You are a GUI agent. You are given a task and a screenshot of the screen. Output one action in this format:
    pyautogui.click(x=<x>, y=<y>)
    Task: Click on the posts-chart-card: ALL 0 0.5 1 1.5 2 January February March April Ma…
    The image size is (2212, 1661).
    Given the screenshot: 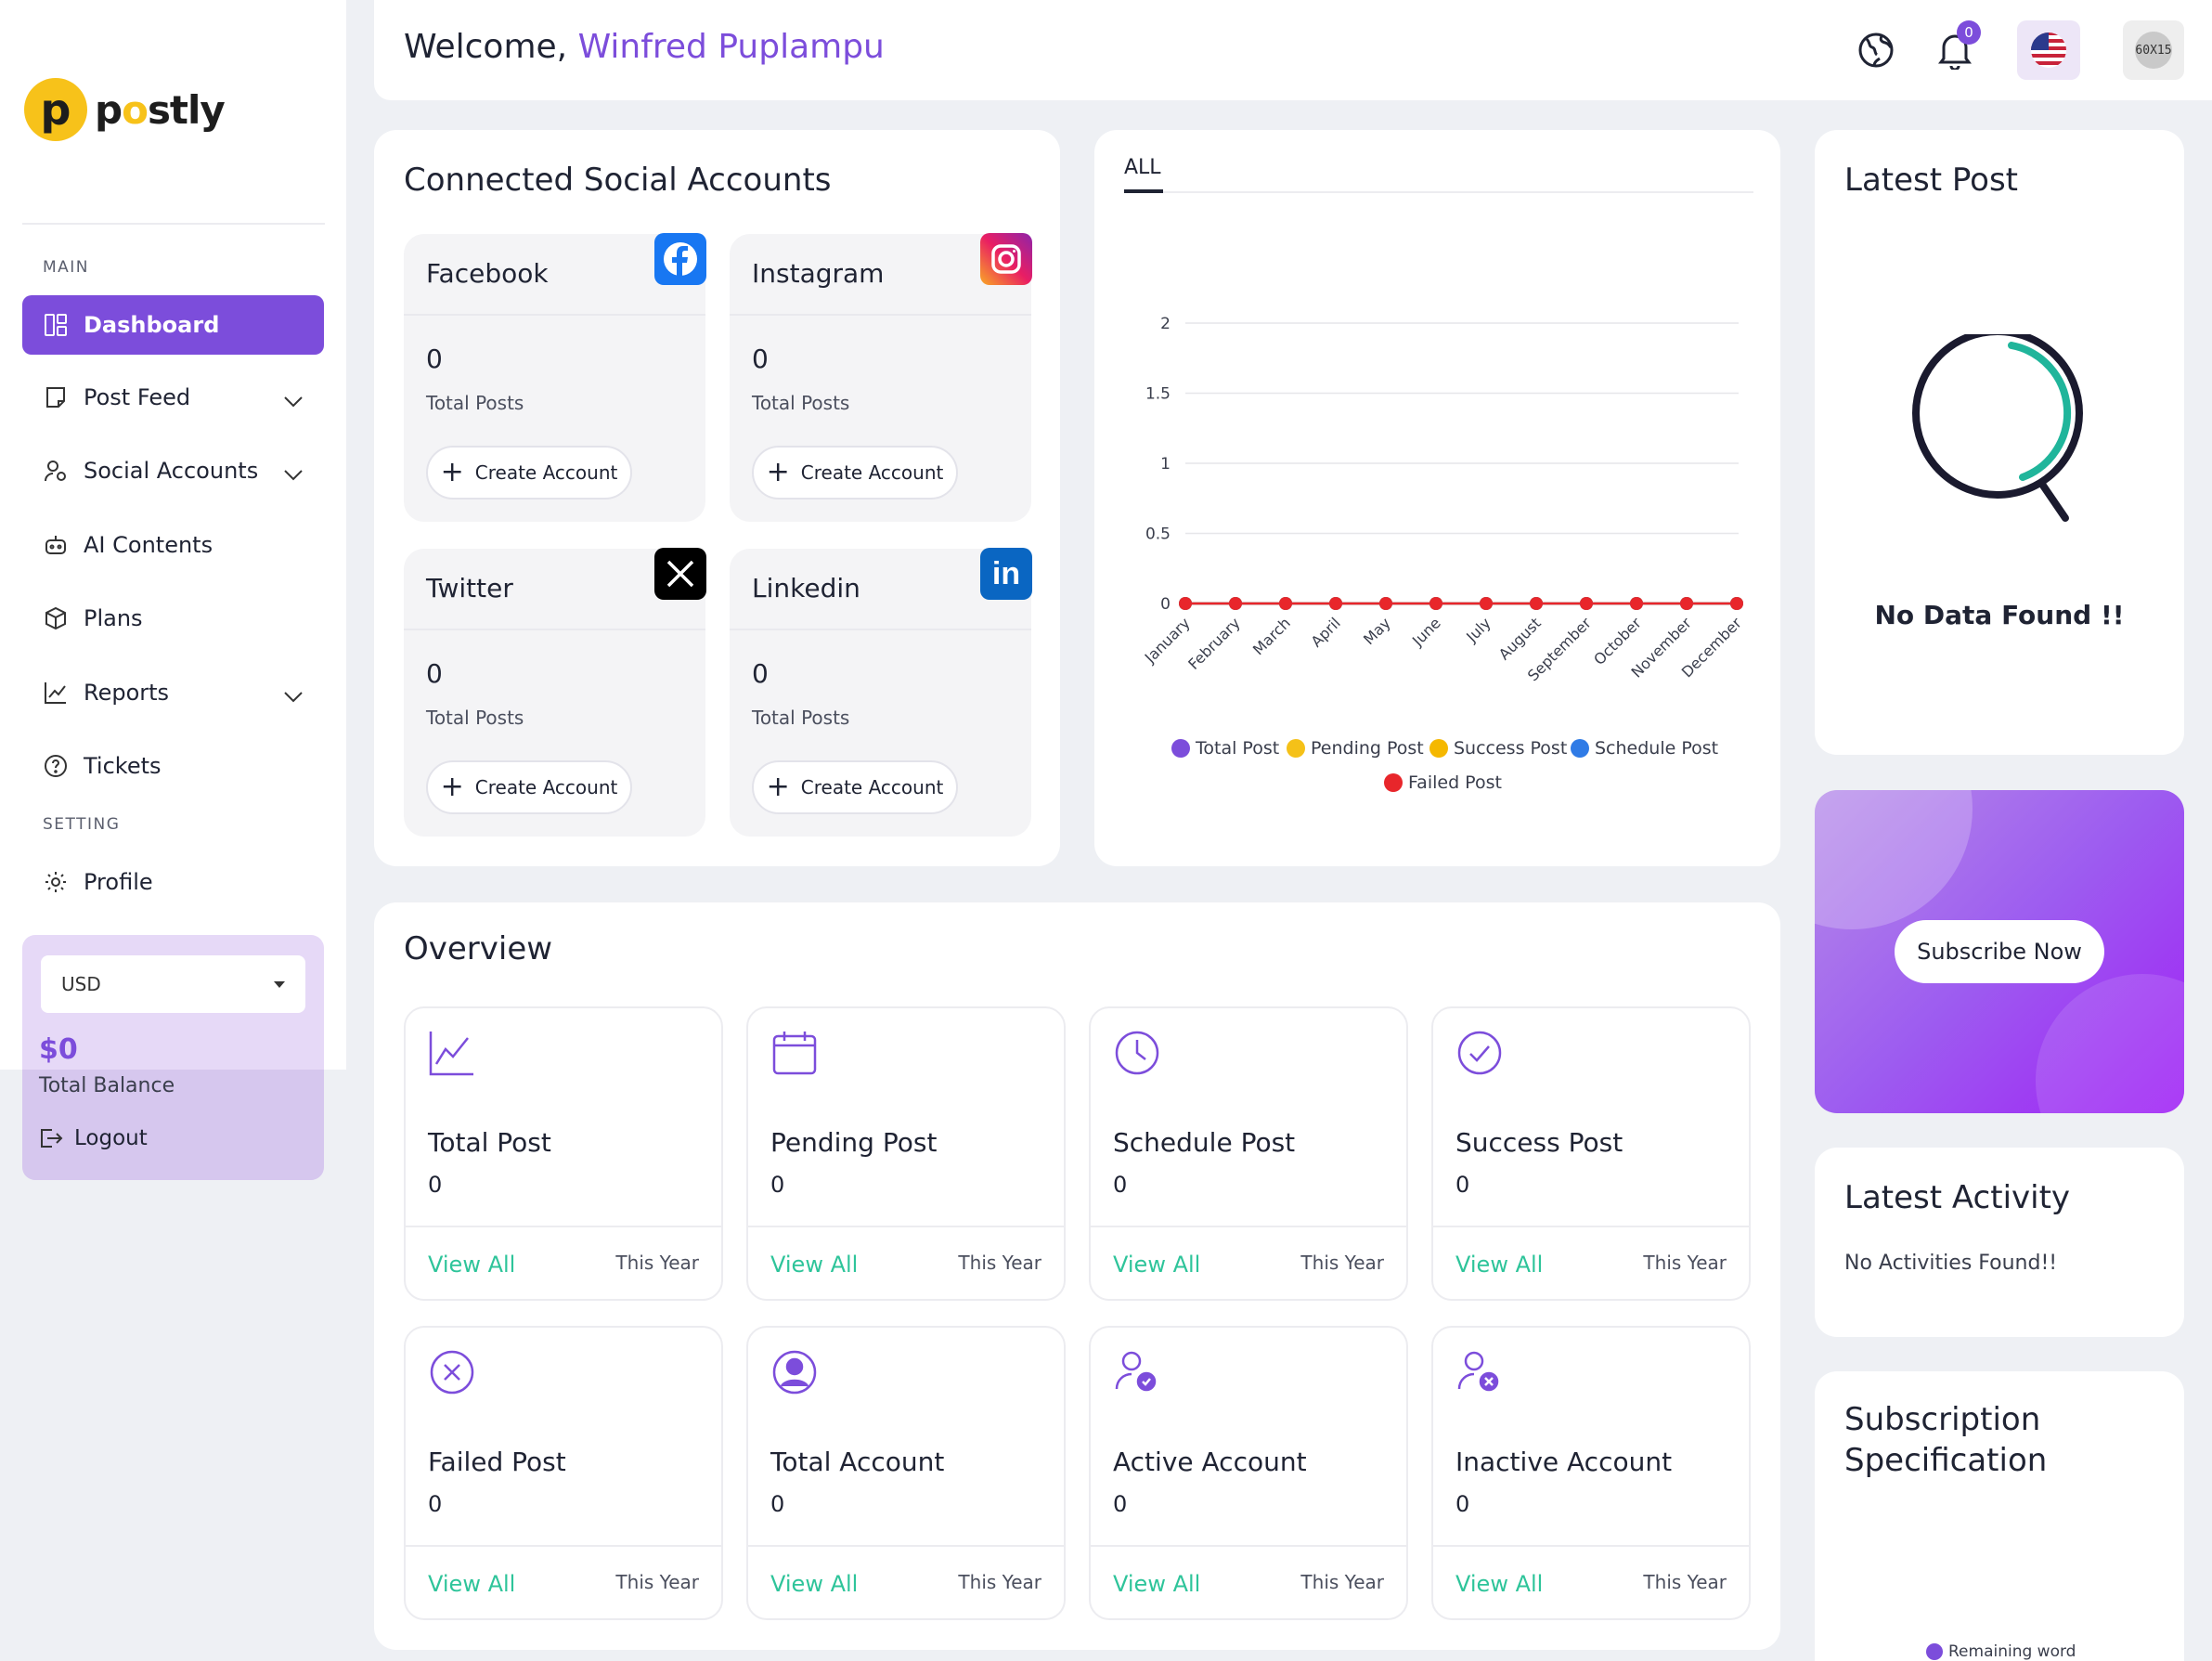 What is the action you would take?
    pyautogui.click(x=1437, y=498)
    